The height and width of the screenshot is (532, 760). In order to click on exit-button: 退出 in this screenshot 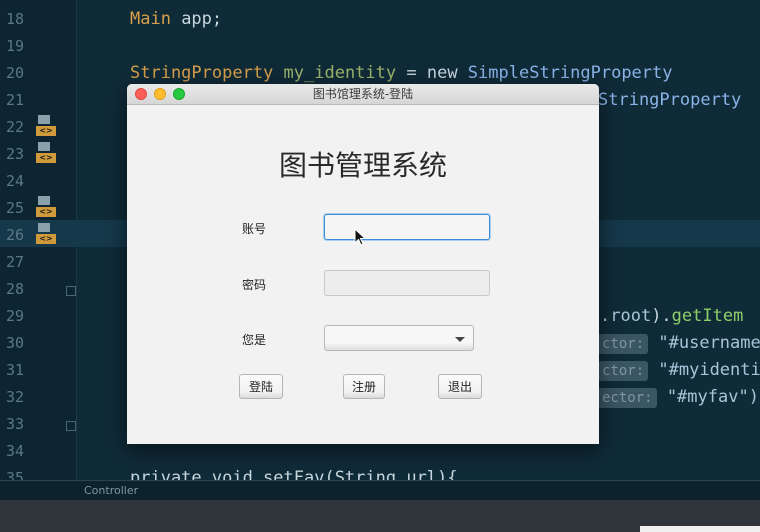, I will do `click(460, 386)`.